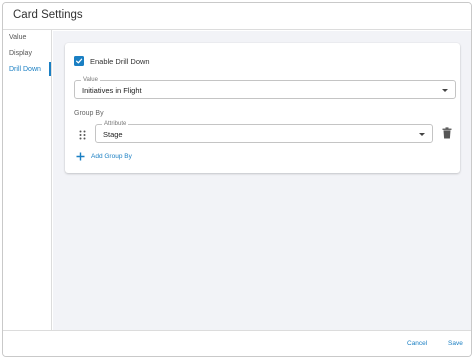  What do you see at coordinates (27, 70) in the screenshot?
I see `sidebar-item-drill-down: Drill Down` at bounding box center [27, 70].